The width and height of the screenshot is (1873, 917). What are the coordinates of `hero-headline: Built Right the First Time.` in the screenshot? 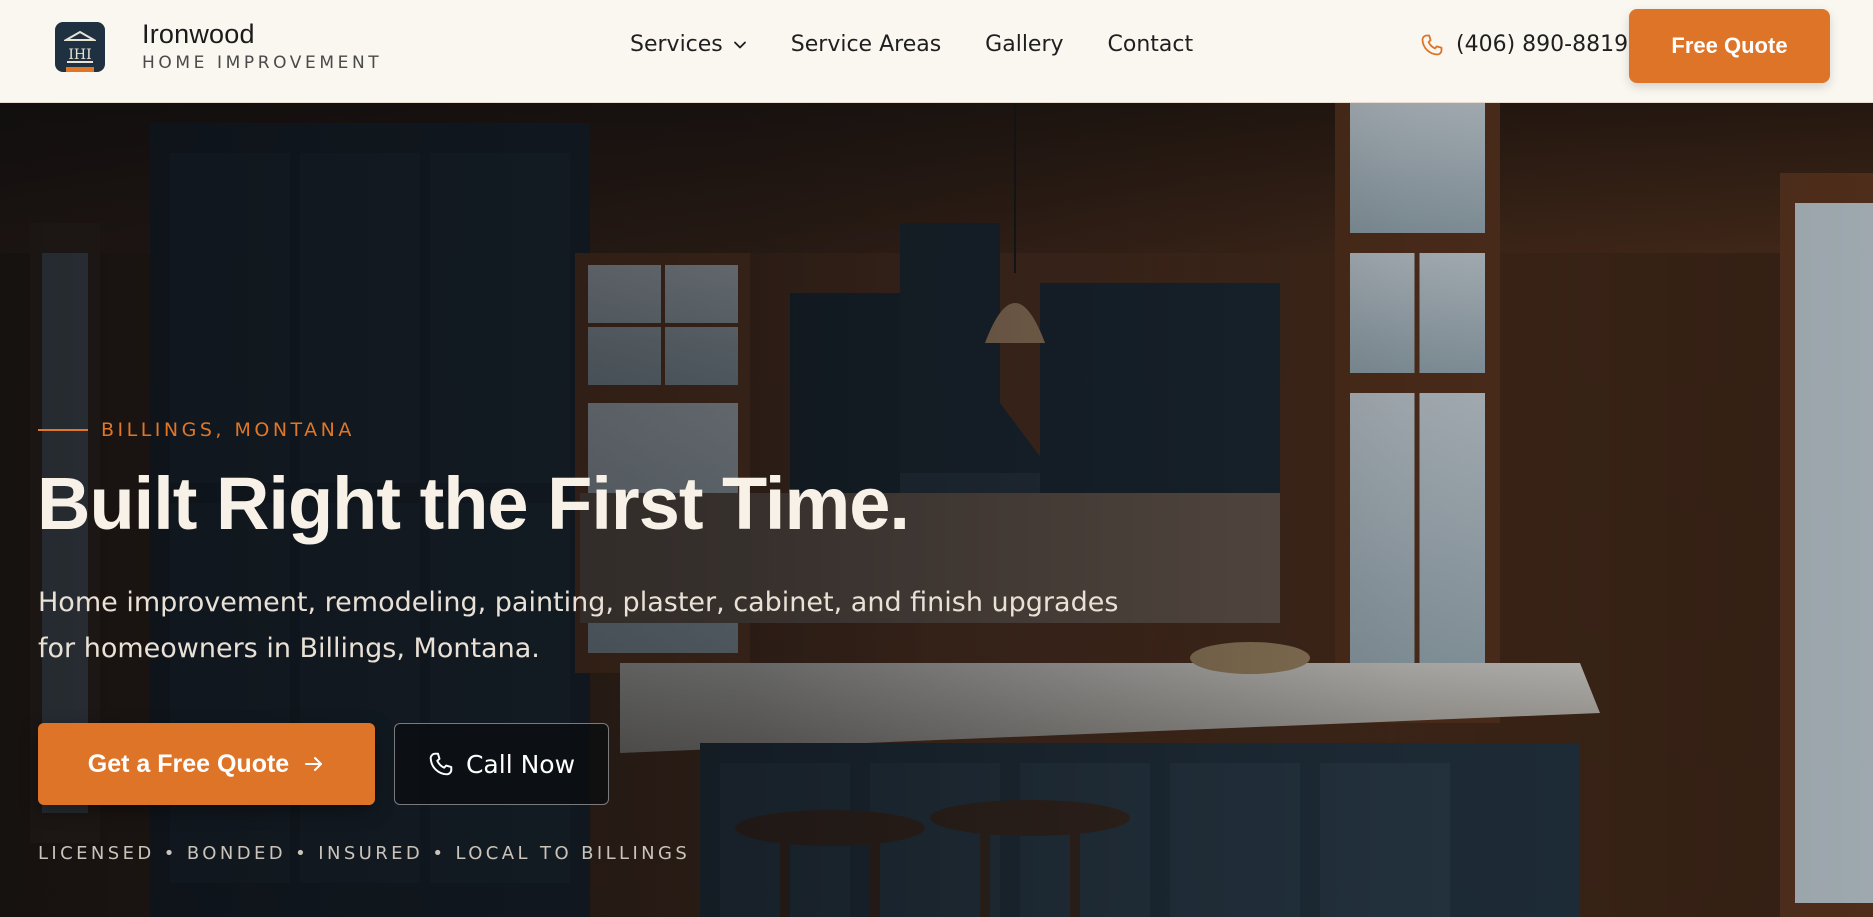 It's located at (473, 503).